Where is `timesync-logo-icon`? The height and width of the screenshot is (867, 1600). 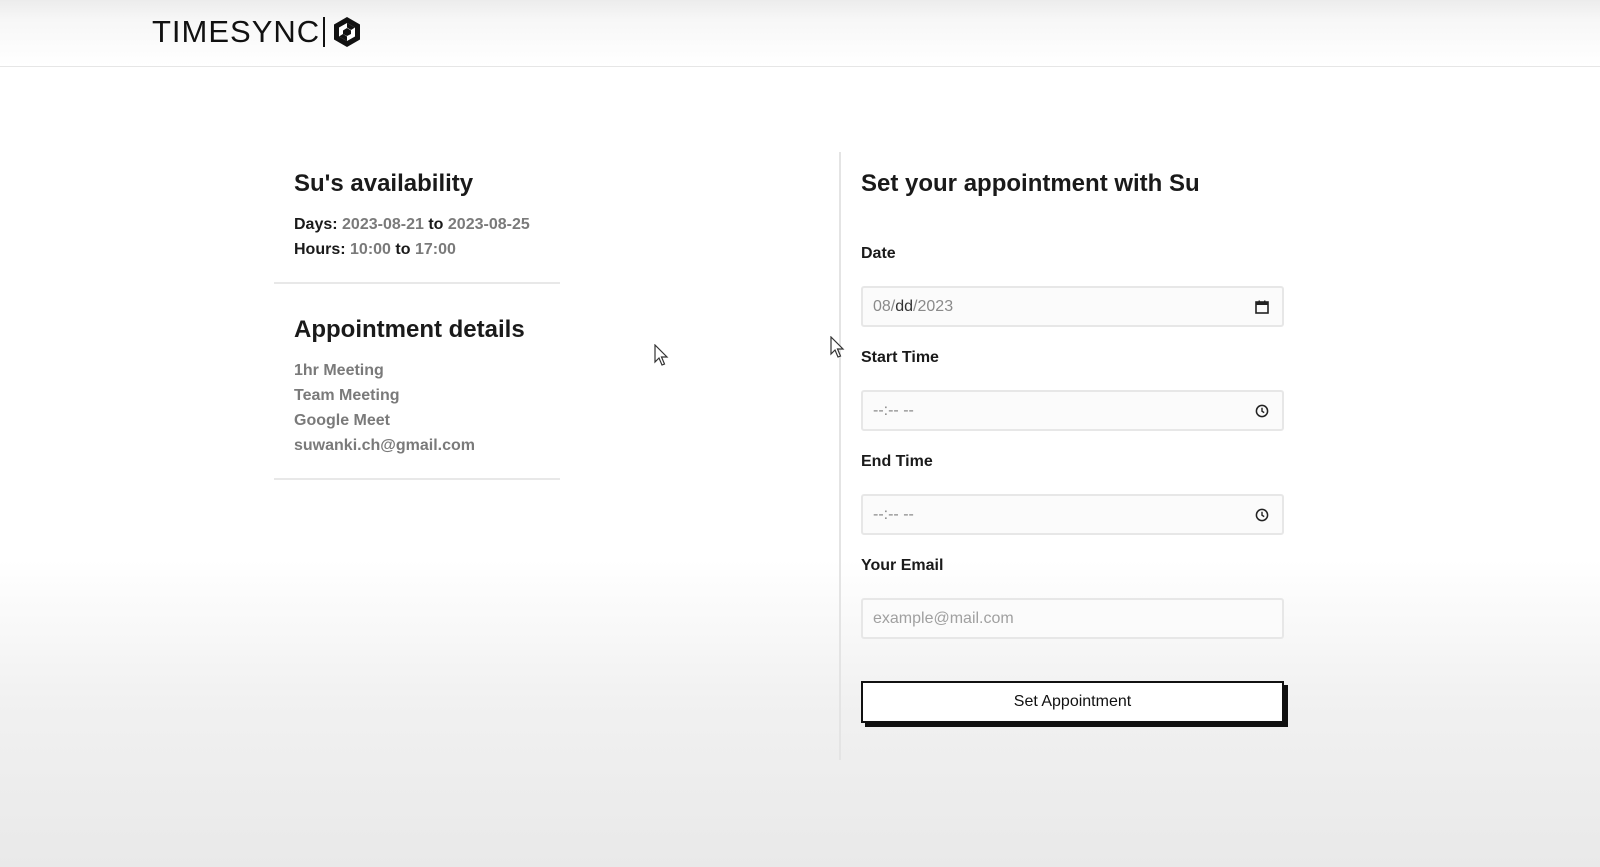 timesync-logo-icon is located at coordinates (347, 32).